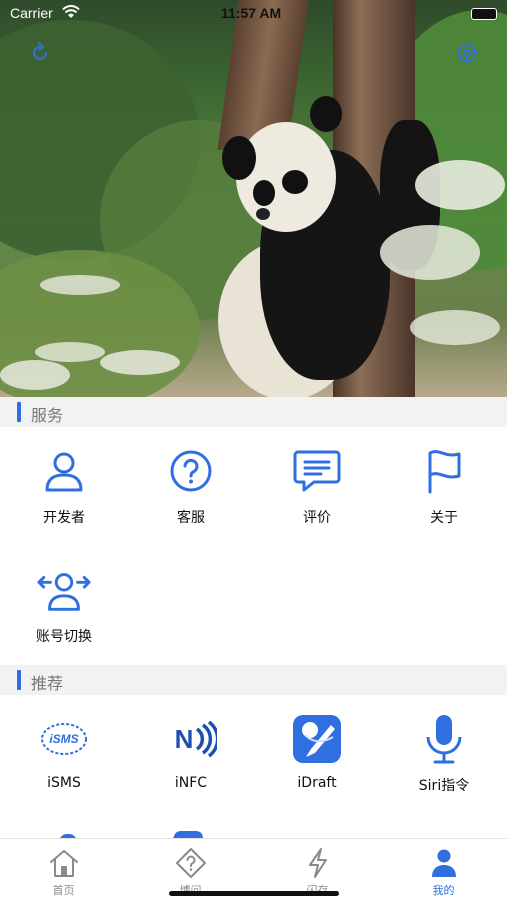  What do you see at coordinates (64, 637) in the screenshot?
I see `account-switch-label: 账号切换` at bounding box center [64, 637].